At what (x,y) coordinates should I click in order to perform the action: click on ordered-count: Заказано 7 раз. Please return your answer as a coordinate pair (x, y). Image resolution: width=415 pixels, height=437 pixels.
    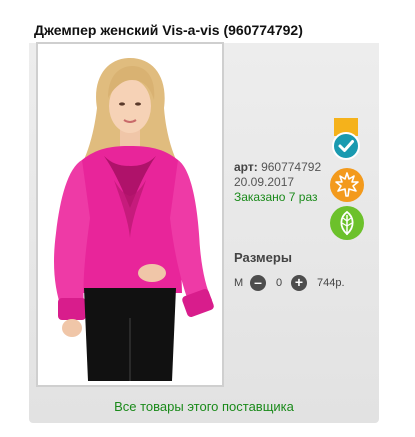
    Looking at the image, I should click on (276, 197).